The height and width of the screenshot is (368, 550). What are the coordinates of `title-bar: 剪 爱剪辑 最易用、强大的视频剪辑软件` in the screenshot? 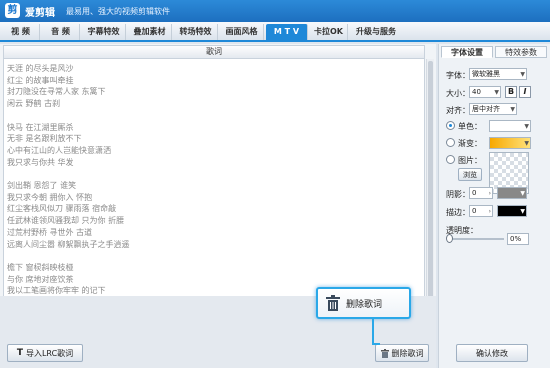 It's located at (275, 11).